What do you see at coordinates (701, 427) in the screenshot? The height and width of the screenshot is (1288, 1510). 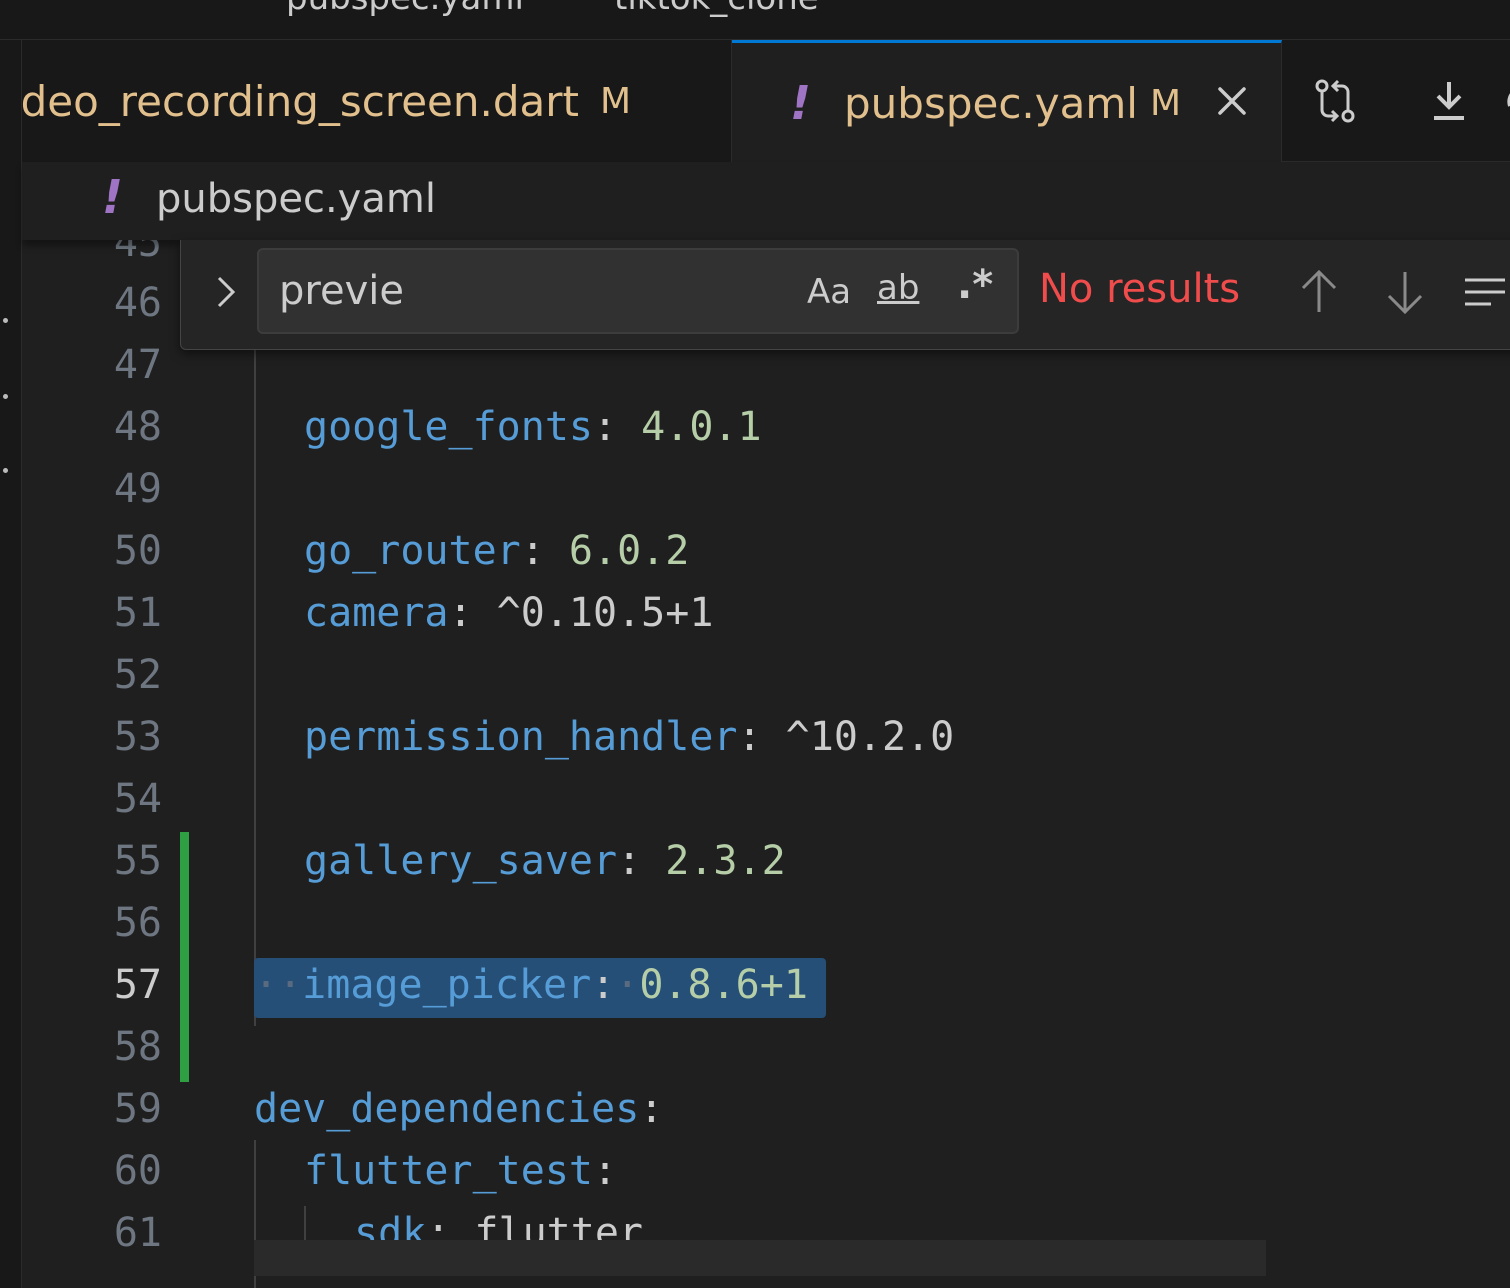 I see `yaml-value: 4.0.1` at bounding box center [701, 427].